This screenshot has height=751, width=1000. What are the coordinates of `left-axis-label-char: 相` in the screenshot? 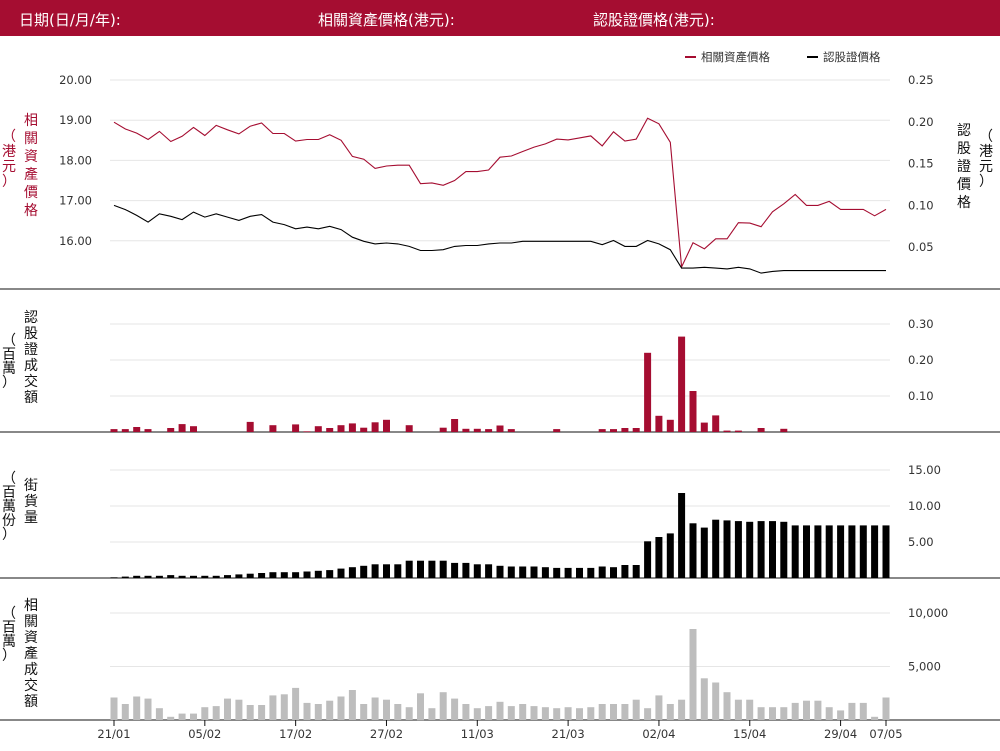 It's located at (31, 121).